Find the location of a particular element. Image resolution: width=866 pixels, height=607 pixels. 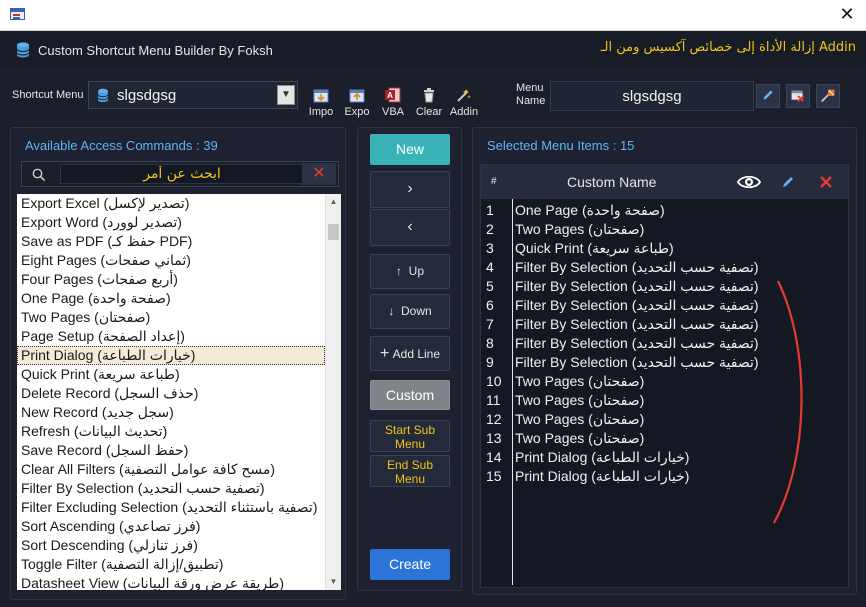

command-list-item: Sort Descending (فرز تنازلي) is located at coordinates (171, 545).